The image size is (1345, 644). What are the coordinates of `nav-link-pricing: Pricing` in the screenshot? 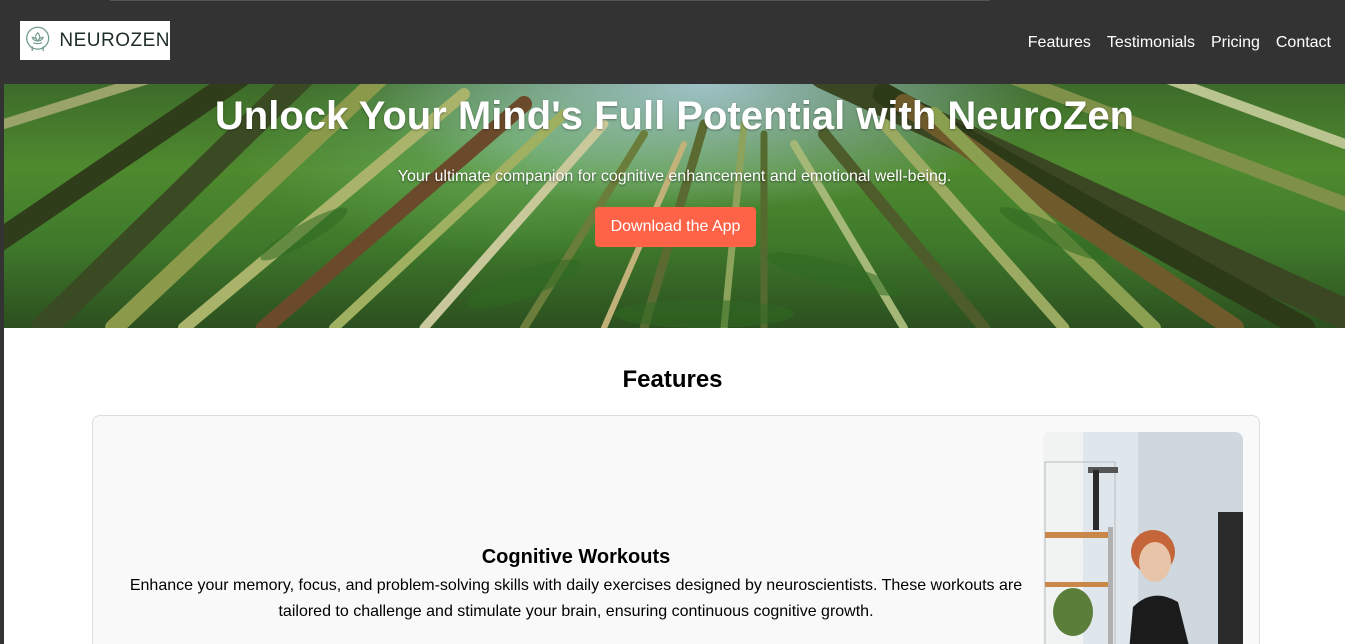 It's located at (1235, 43).